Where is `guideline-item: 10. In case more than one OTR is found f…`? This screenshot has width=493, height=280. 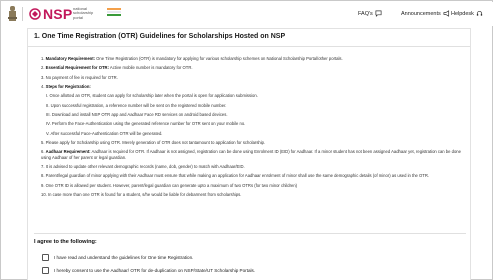
guideline-item: 10. In case more than one OTR is found f… is located at coordinates (251, 194).